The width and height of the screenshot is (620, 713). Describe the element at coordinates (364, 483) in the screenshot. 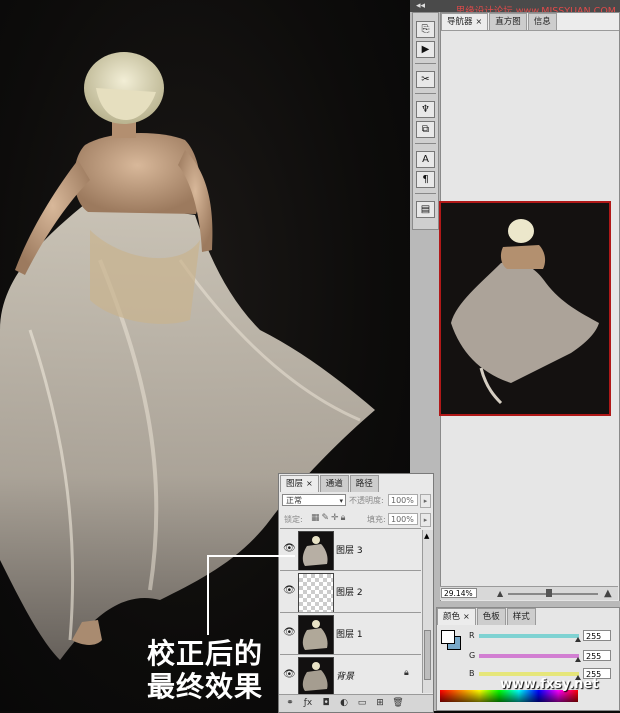

I see `tab-paths: 路径` at that location.